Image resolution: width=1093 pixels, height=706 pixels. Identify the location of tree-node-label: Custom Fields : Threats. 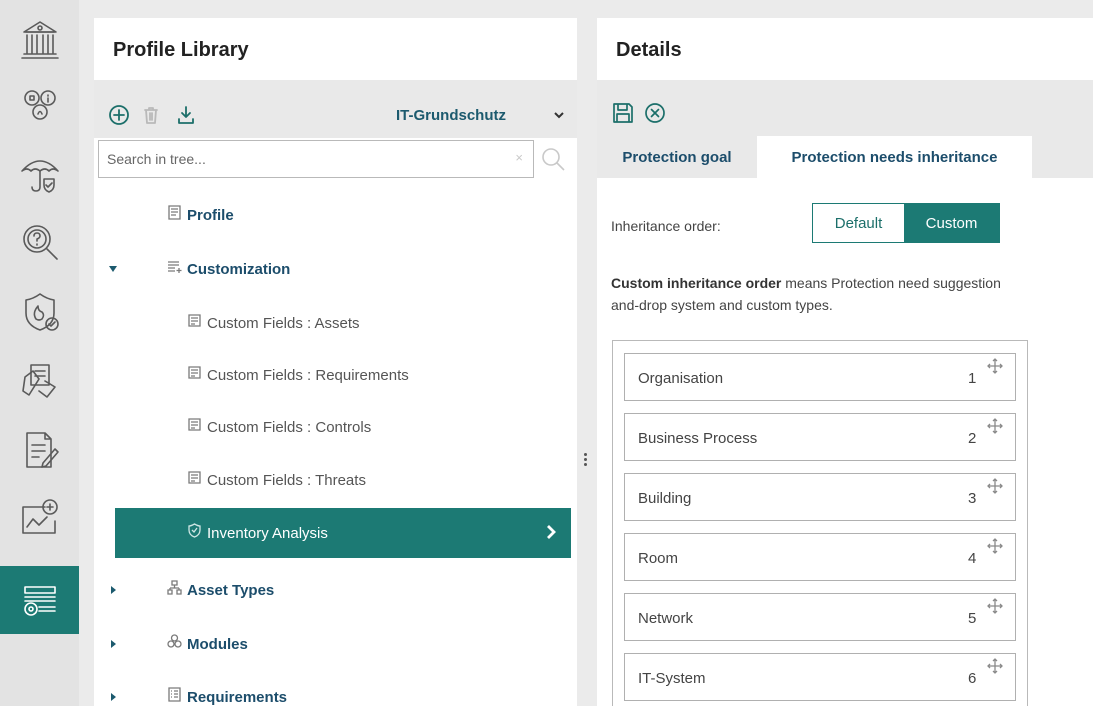
(286, 480).